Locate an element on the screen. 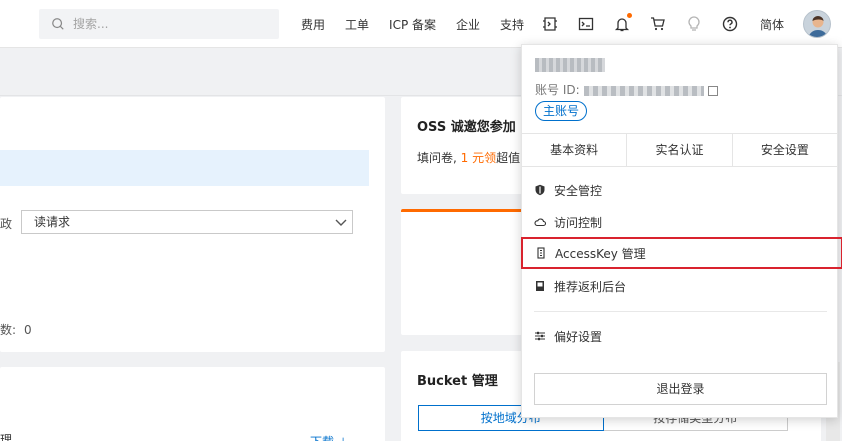  cart-icon is located at coordinates (658, 24).